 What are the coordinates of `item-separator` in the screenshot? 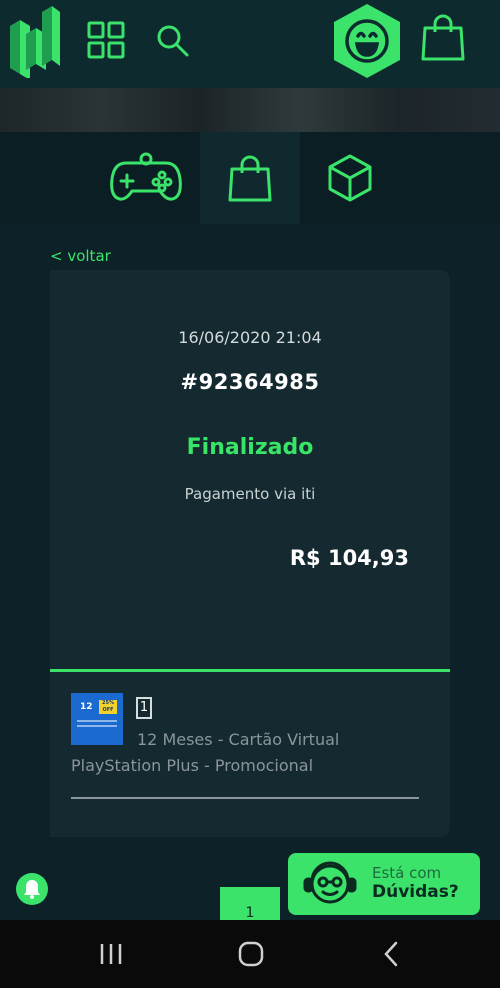 It's located at (245, 798).